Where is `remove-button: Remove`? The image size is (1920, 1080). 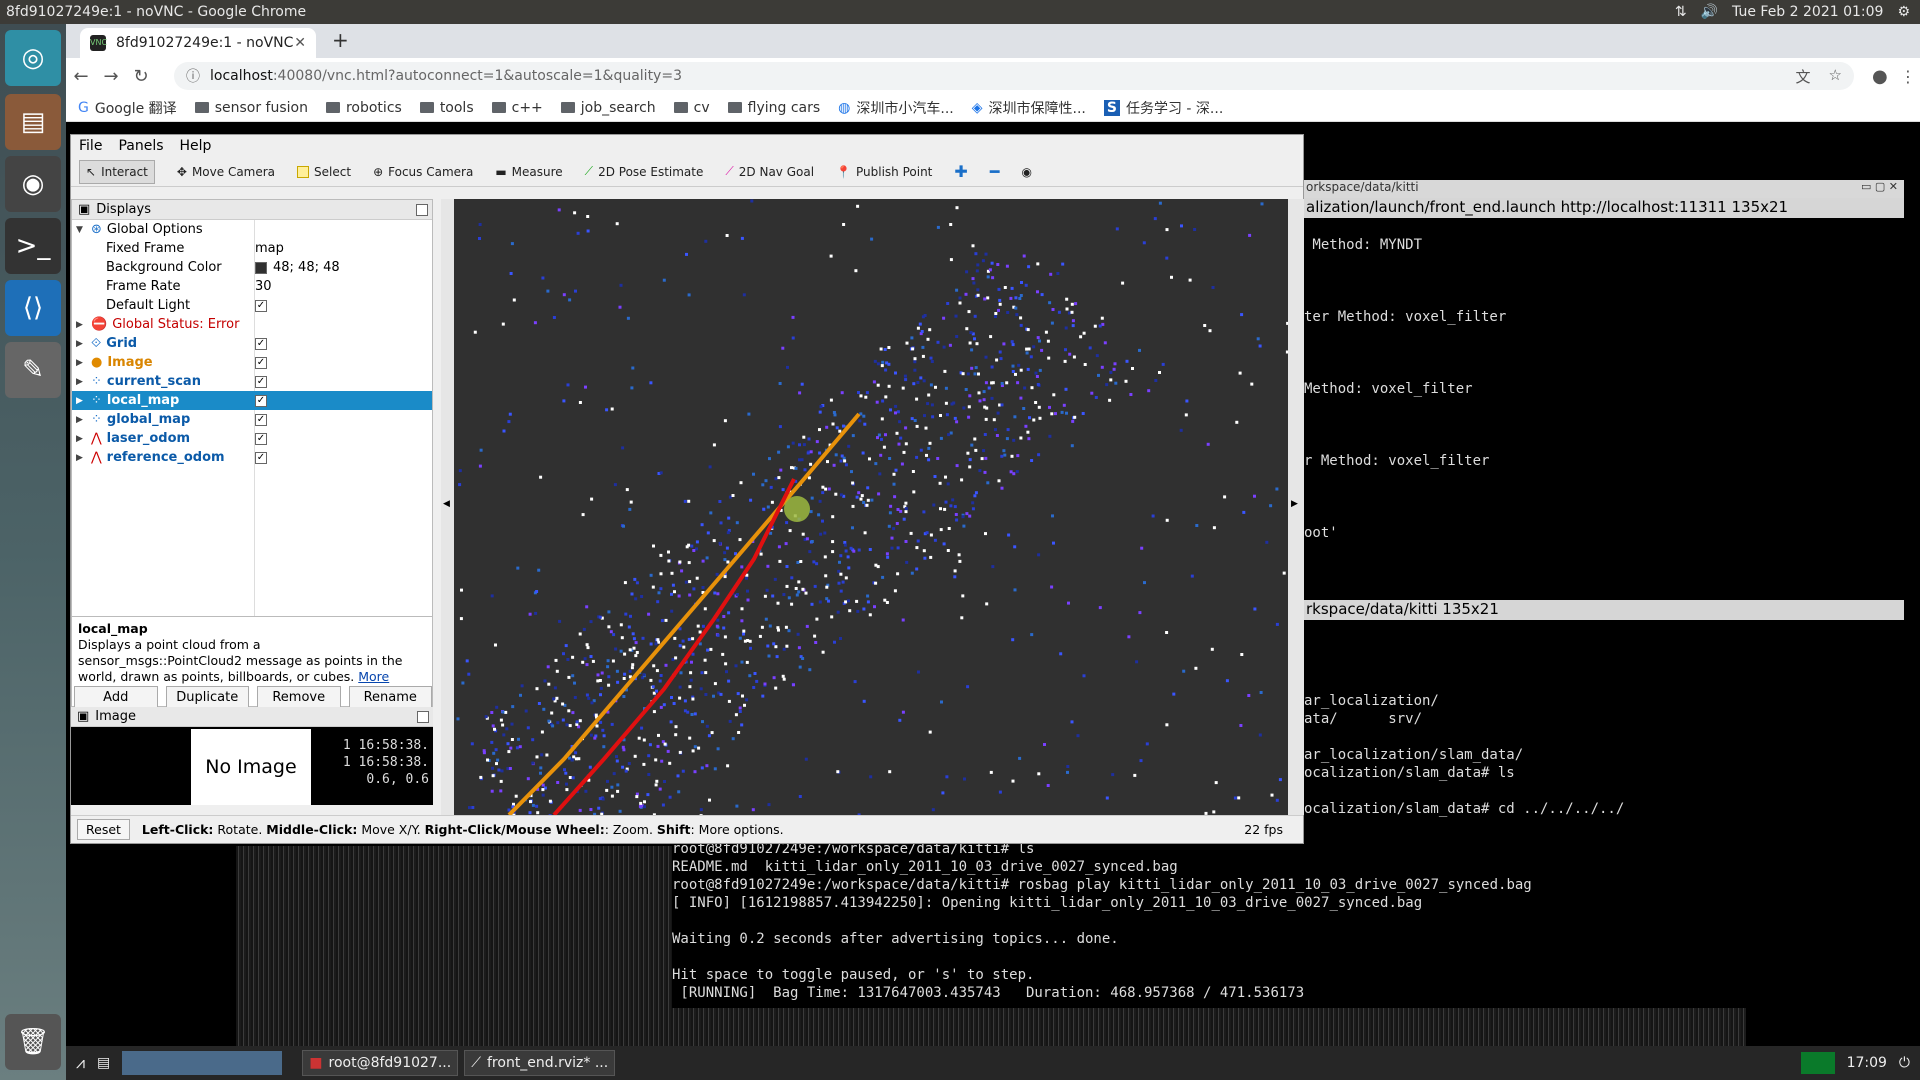 remove-button: Remove is located at coordinates (299, 697).